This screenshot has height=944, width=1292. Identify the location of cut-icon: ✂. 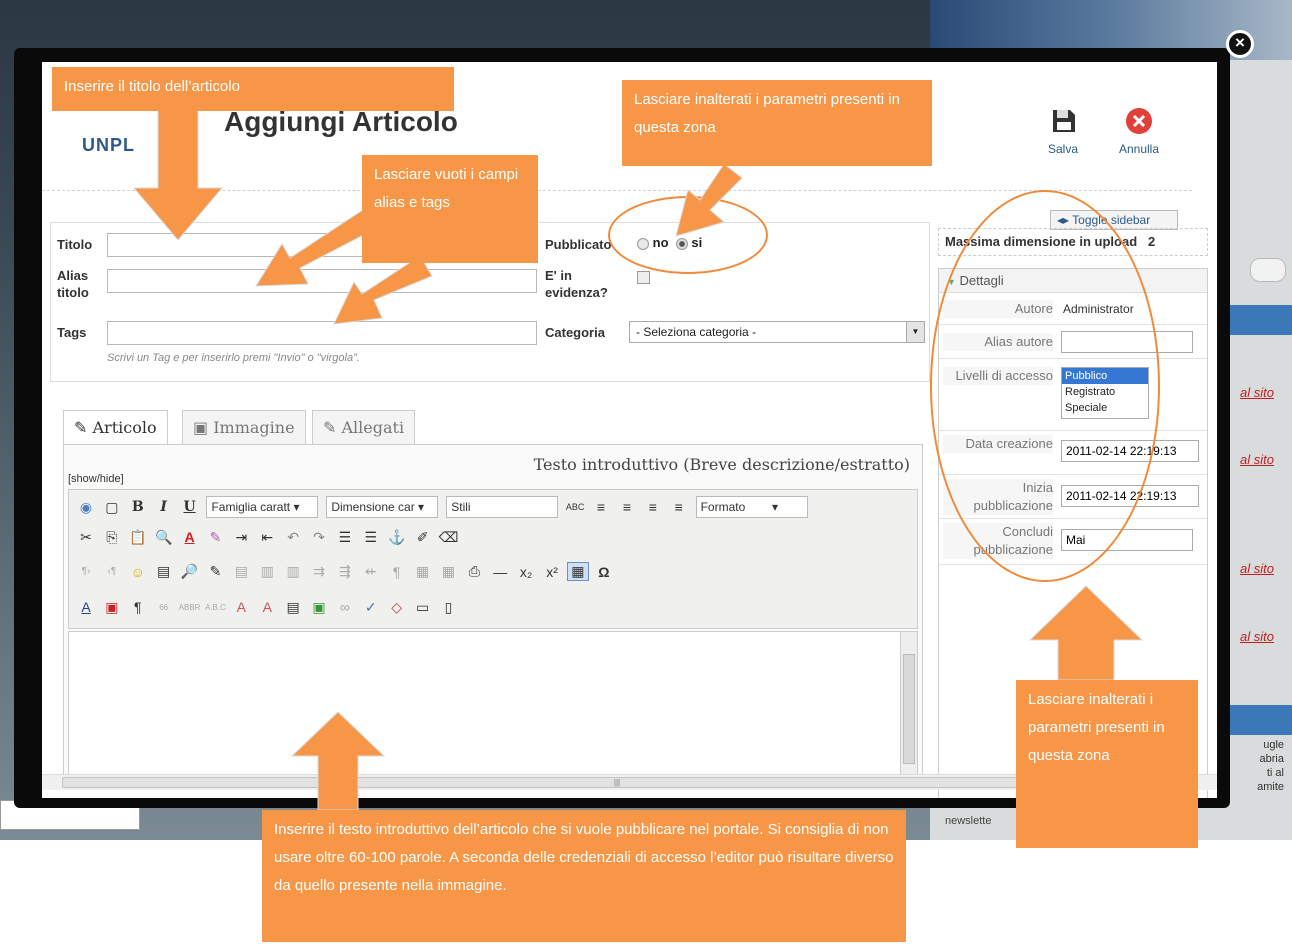
(86, 537).